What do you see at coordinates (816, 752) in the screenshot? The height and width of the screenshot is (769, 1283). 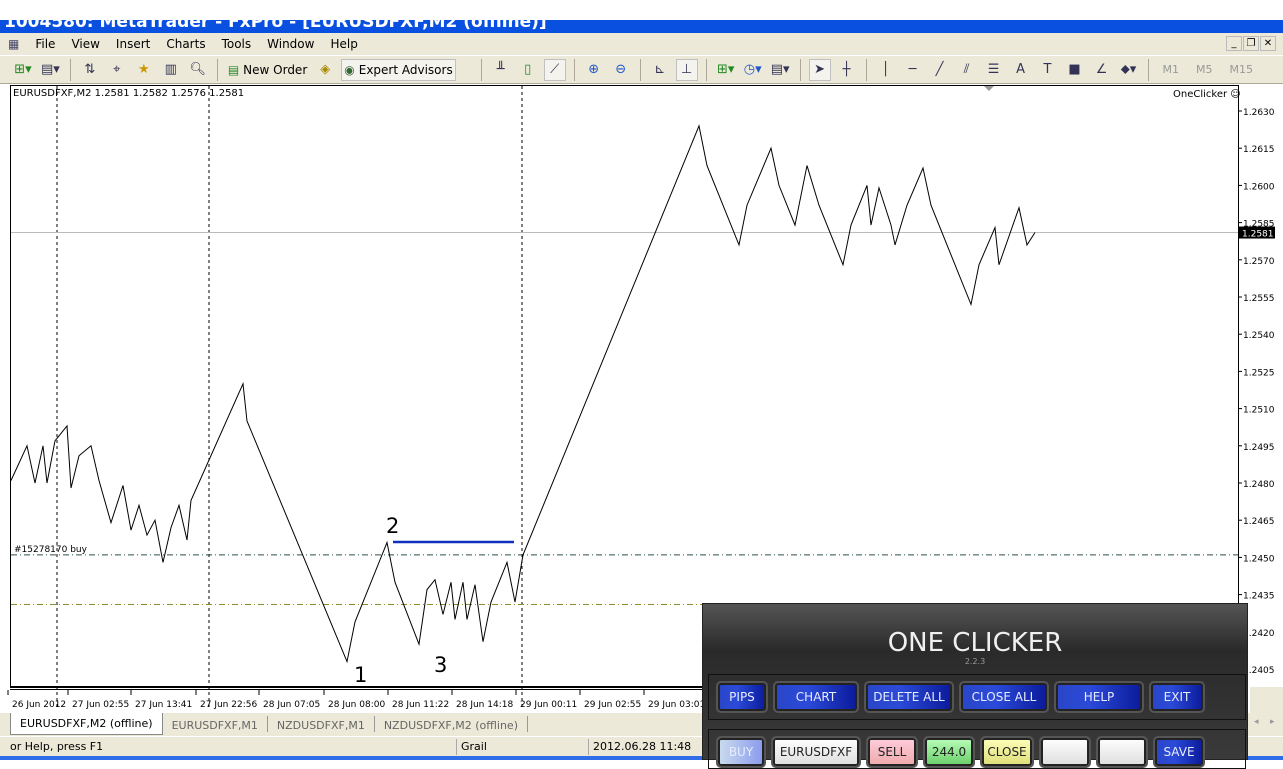 I see `symbol-field: EURUSDFXF` at bounding box center [816, 752].